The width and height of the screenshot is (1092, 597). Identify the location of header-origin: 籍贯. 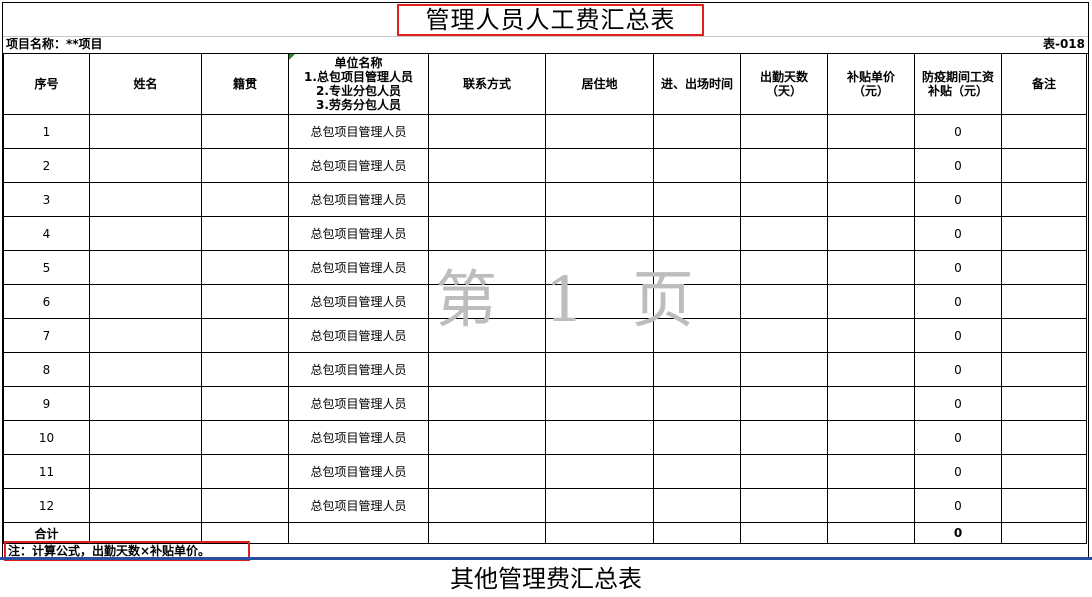
(245, 84).